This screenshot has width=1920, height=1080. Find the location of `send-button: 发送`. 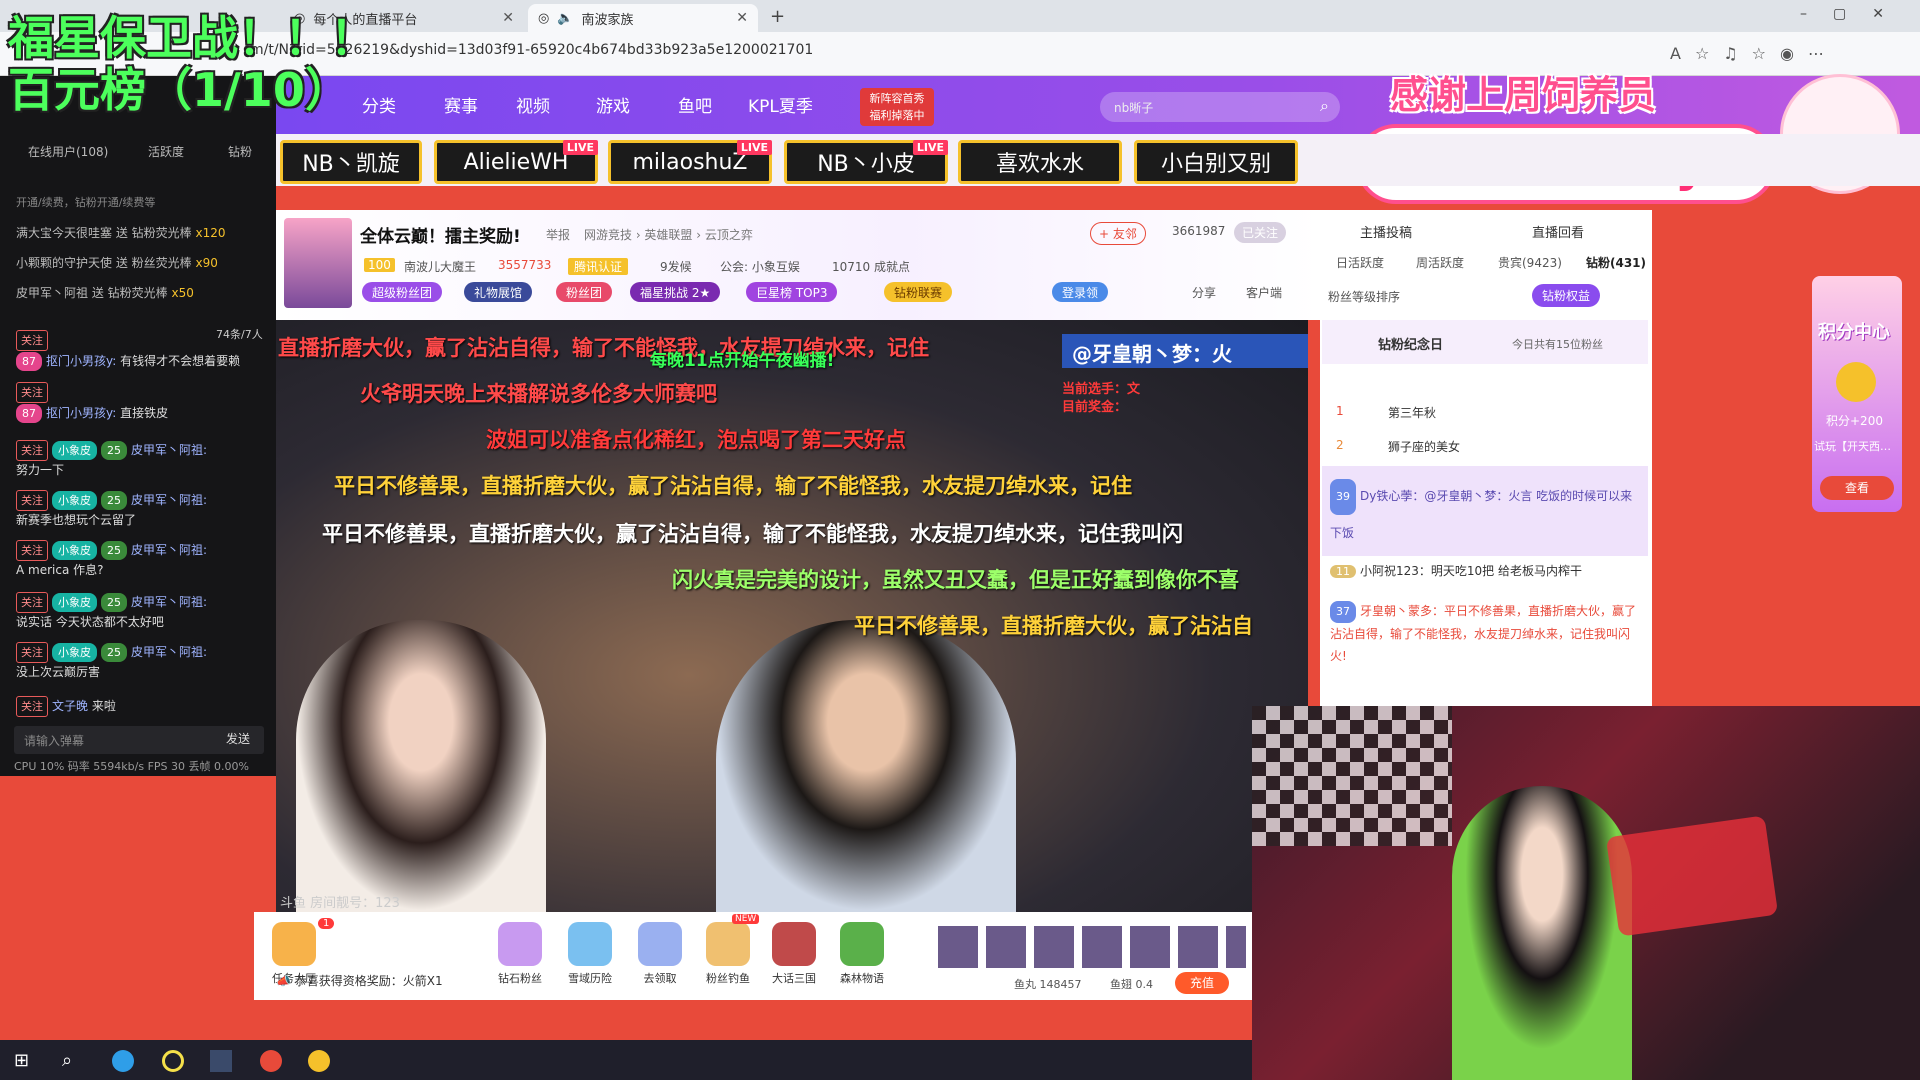

send-button: 发送 is located at coordinates (238, 738).